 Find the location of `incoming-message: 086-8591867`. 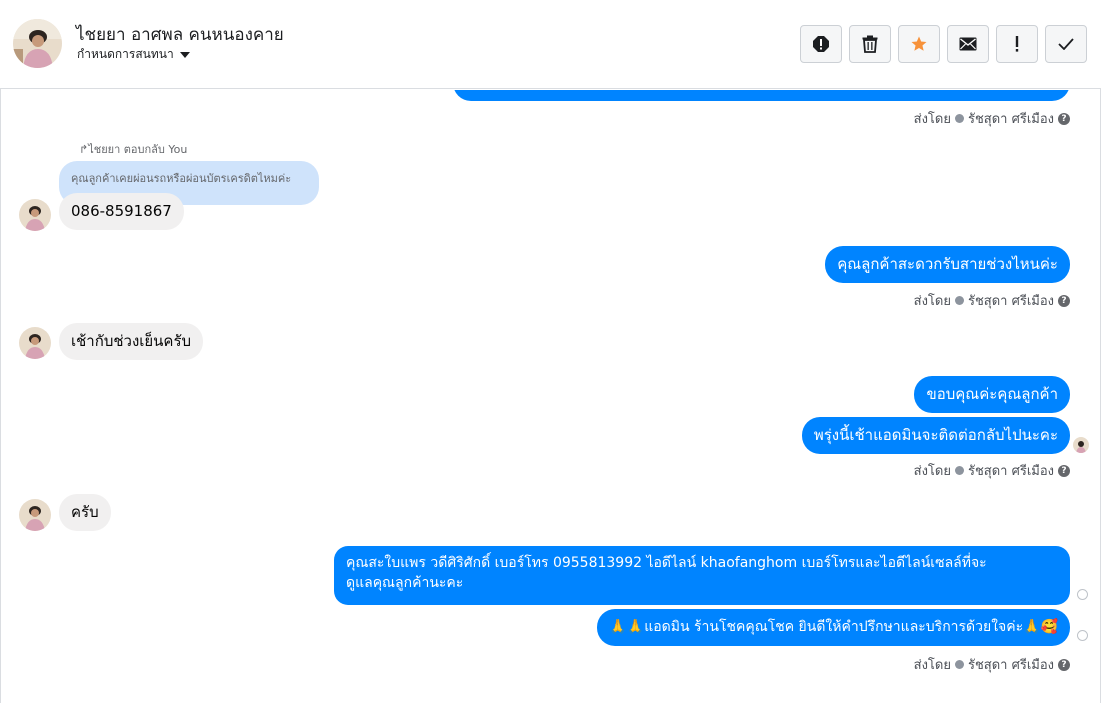

incoming-message: 086-8591867 is located at coordinates (121, 211).